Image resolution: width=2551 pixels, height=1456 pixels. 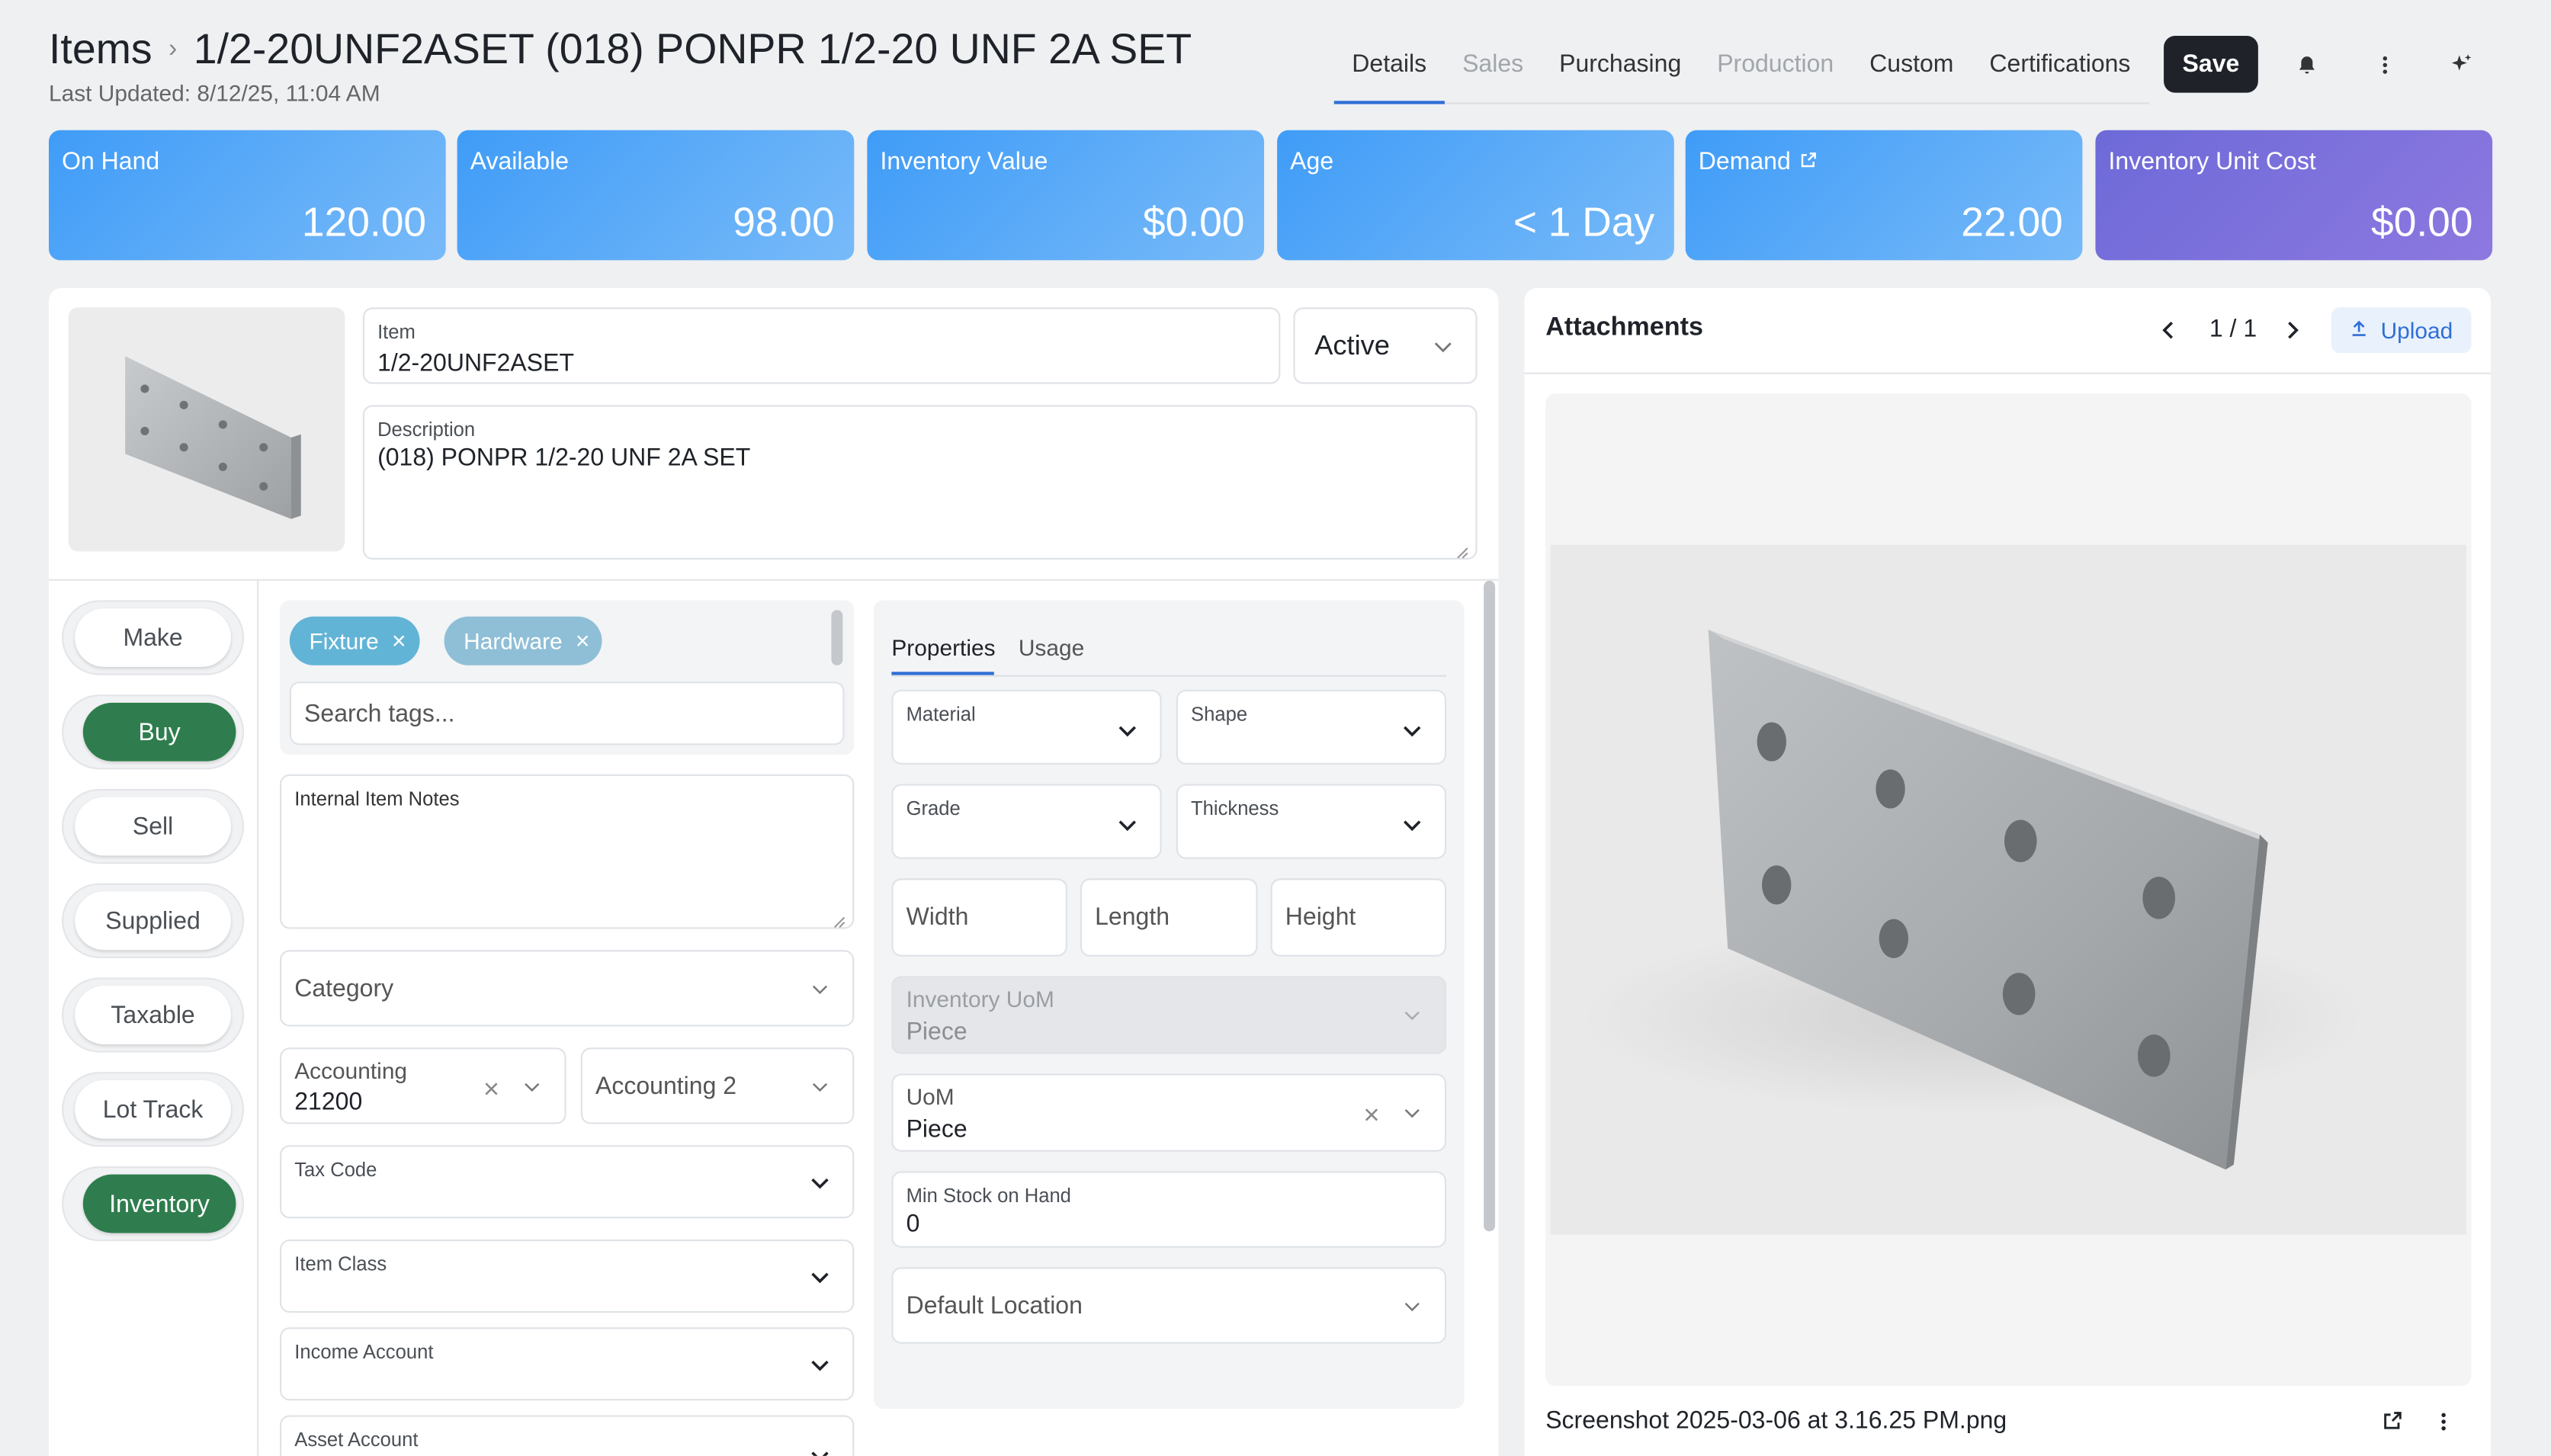 I want to click on tab-details: Details, so click(x=1389, y=70).